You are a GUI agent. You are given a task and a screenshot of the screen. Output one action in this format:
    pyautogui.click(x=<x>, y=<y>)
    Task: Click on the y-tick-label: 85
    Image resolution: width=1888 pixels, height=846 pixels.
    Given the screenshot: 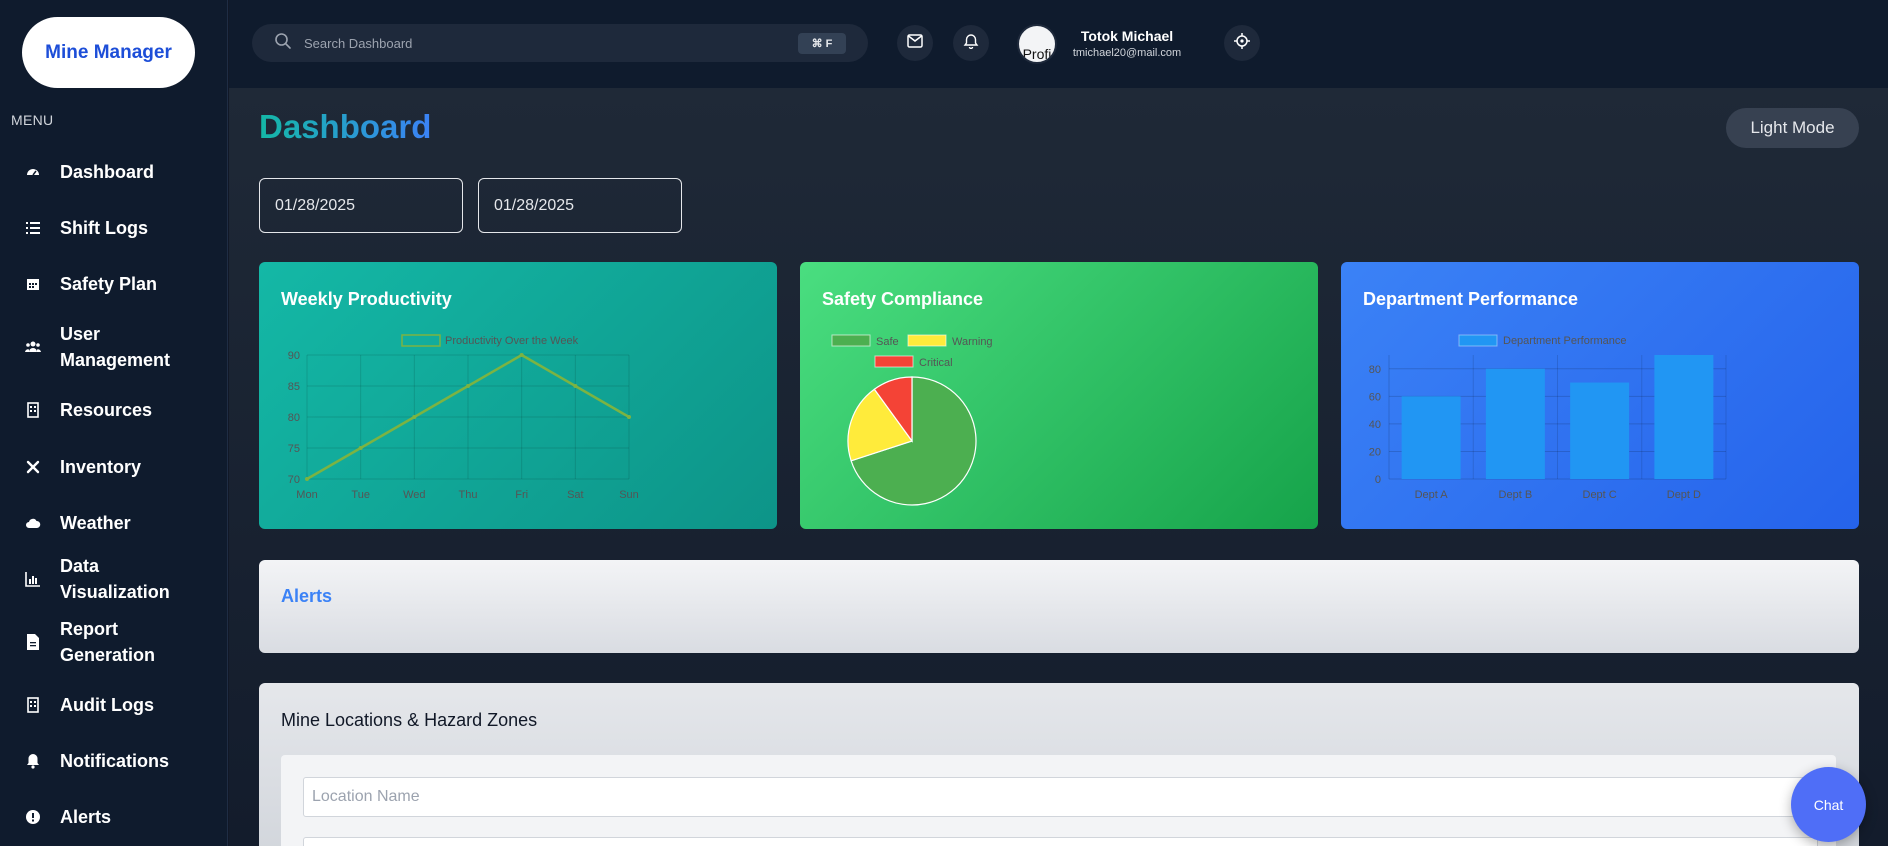 What is the action you would take?
    pyautogui.click(x=294, y=387)
    